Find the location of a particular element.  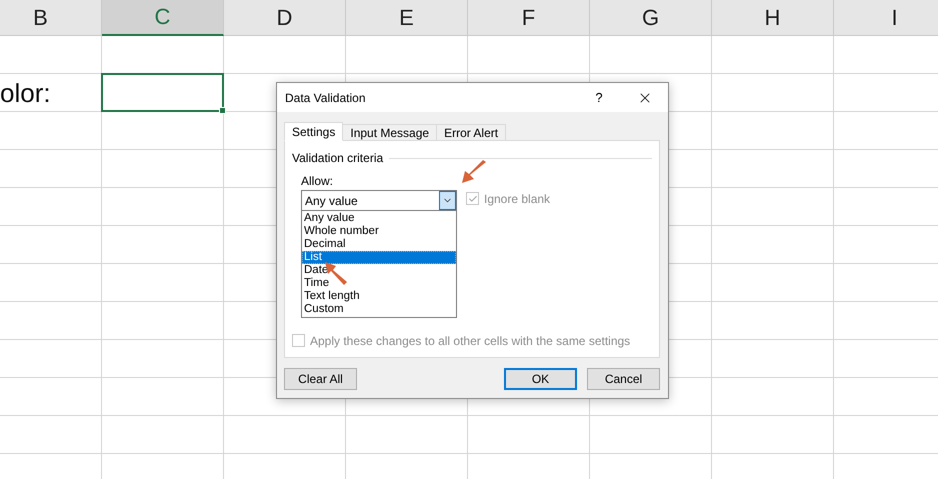

list-option: Decimal is located at coordinates (379, 244).